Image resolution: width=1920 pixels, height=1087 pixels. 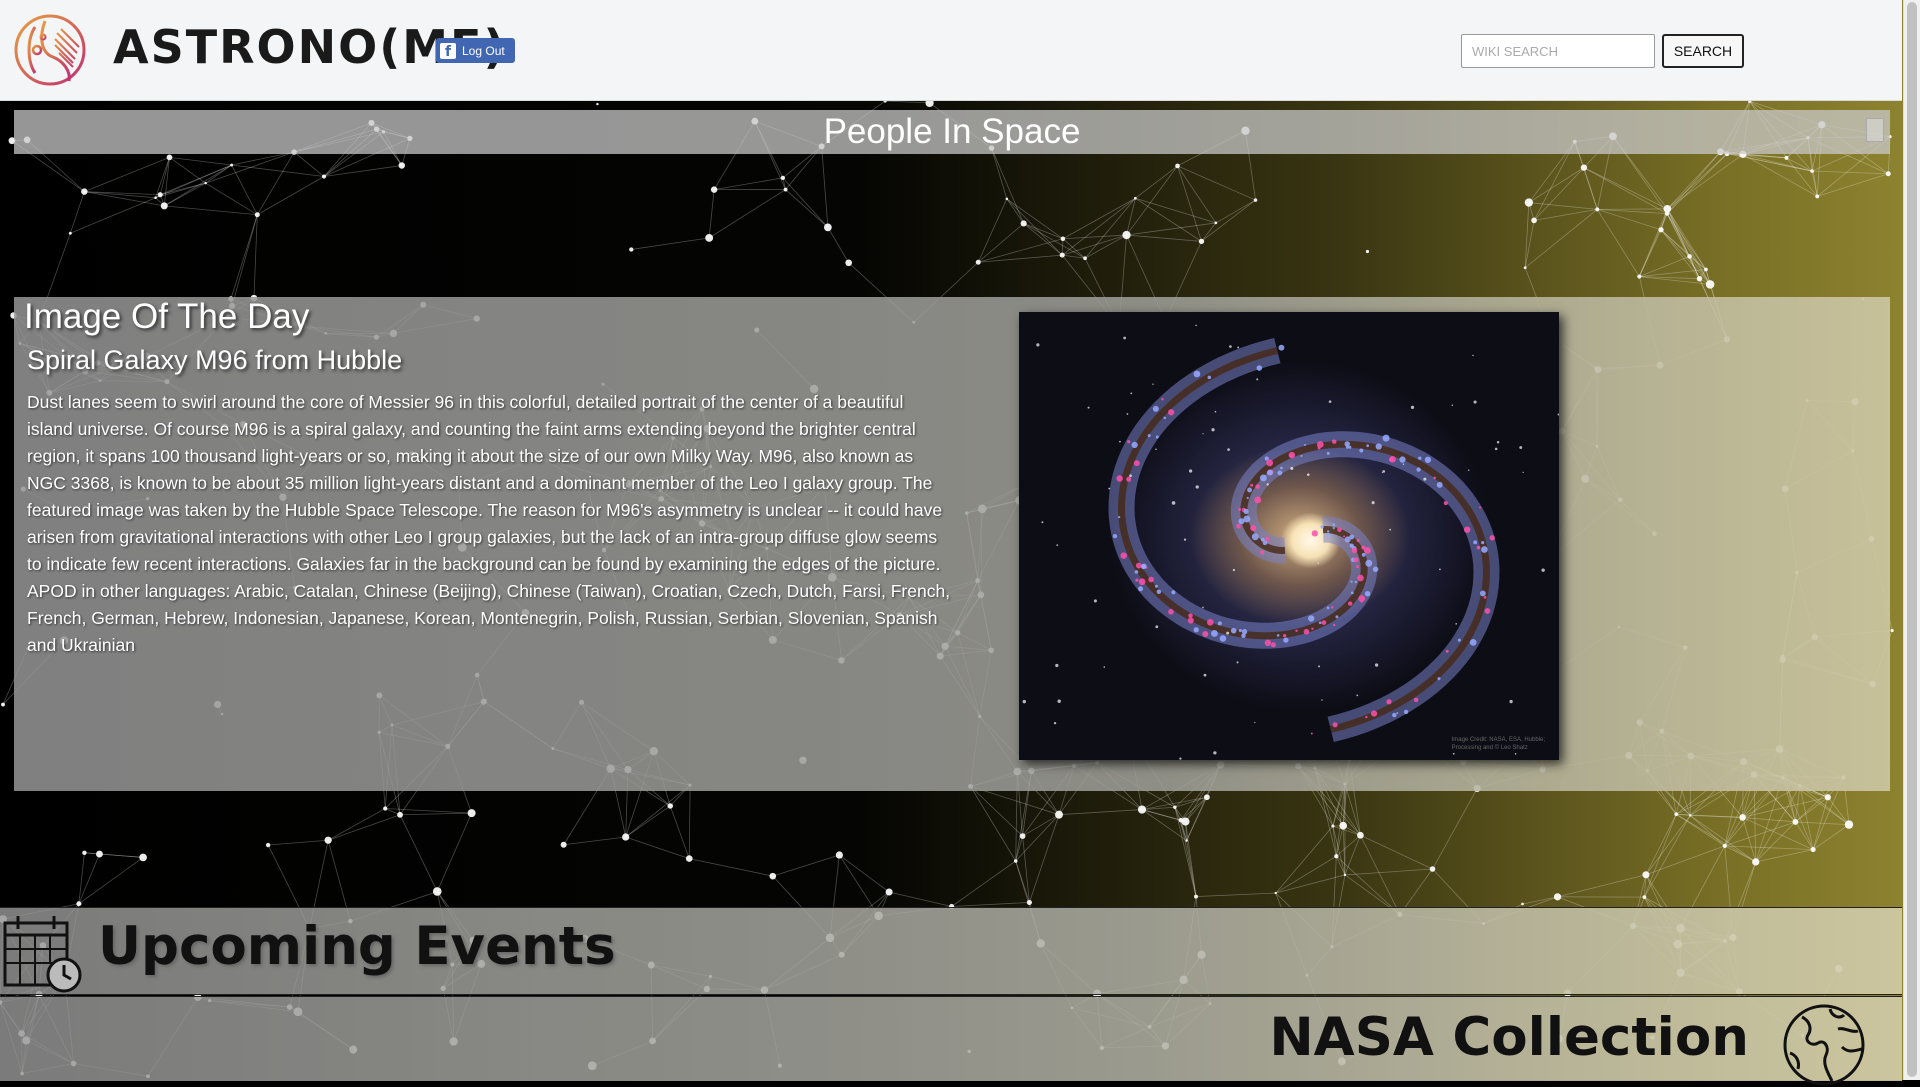 What do you see at coordinates (483, 51) in the screenshot?
I see `facebook-logout-label: Log Out` at bounding box center [483, 51].